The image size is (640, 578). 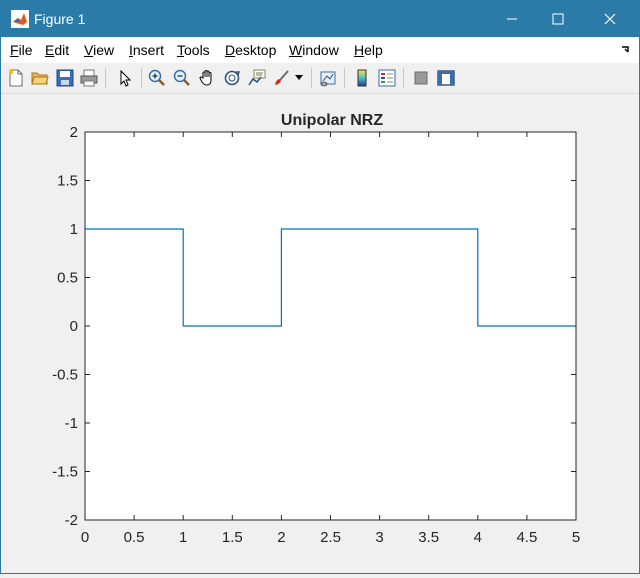 I want to click on menu-desktop: Desktop, so click(x=250, y=50).